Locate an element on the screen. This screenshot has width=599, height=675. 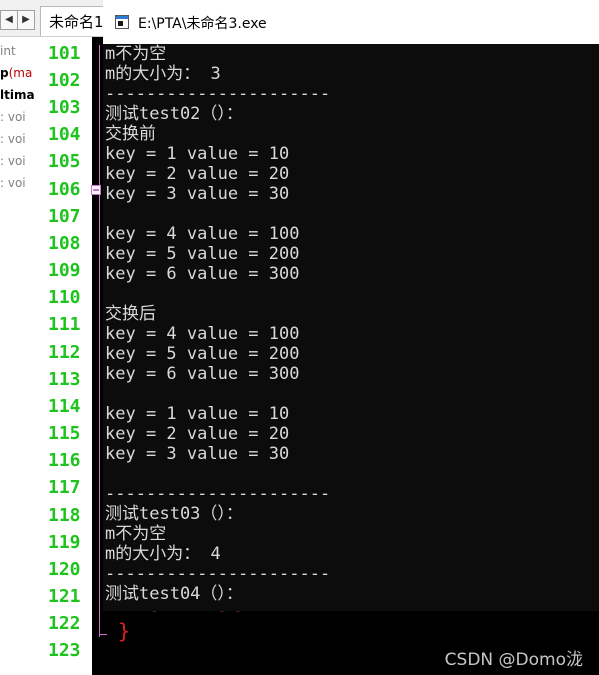
line-number: 110 is located at coordinates (64, 297).